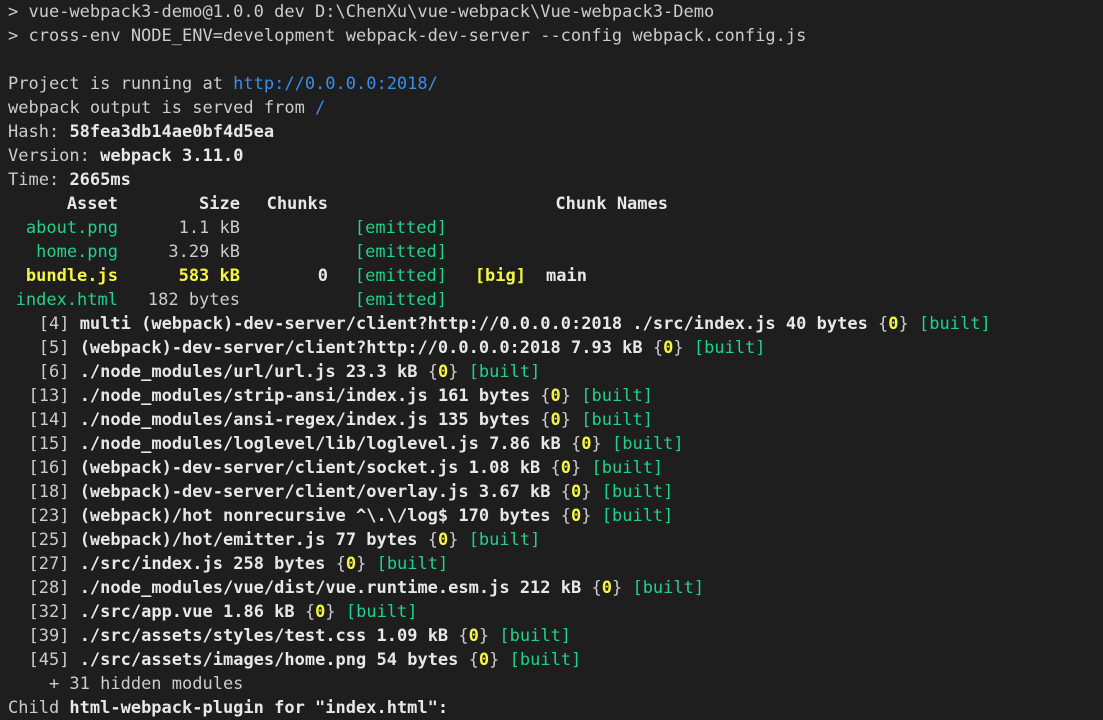  I want to click on asset-row: bundle.js 583 kB 0 [emitted] [big] main, so click(555, 276).